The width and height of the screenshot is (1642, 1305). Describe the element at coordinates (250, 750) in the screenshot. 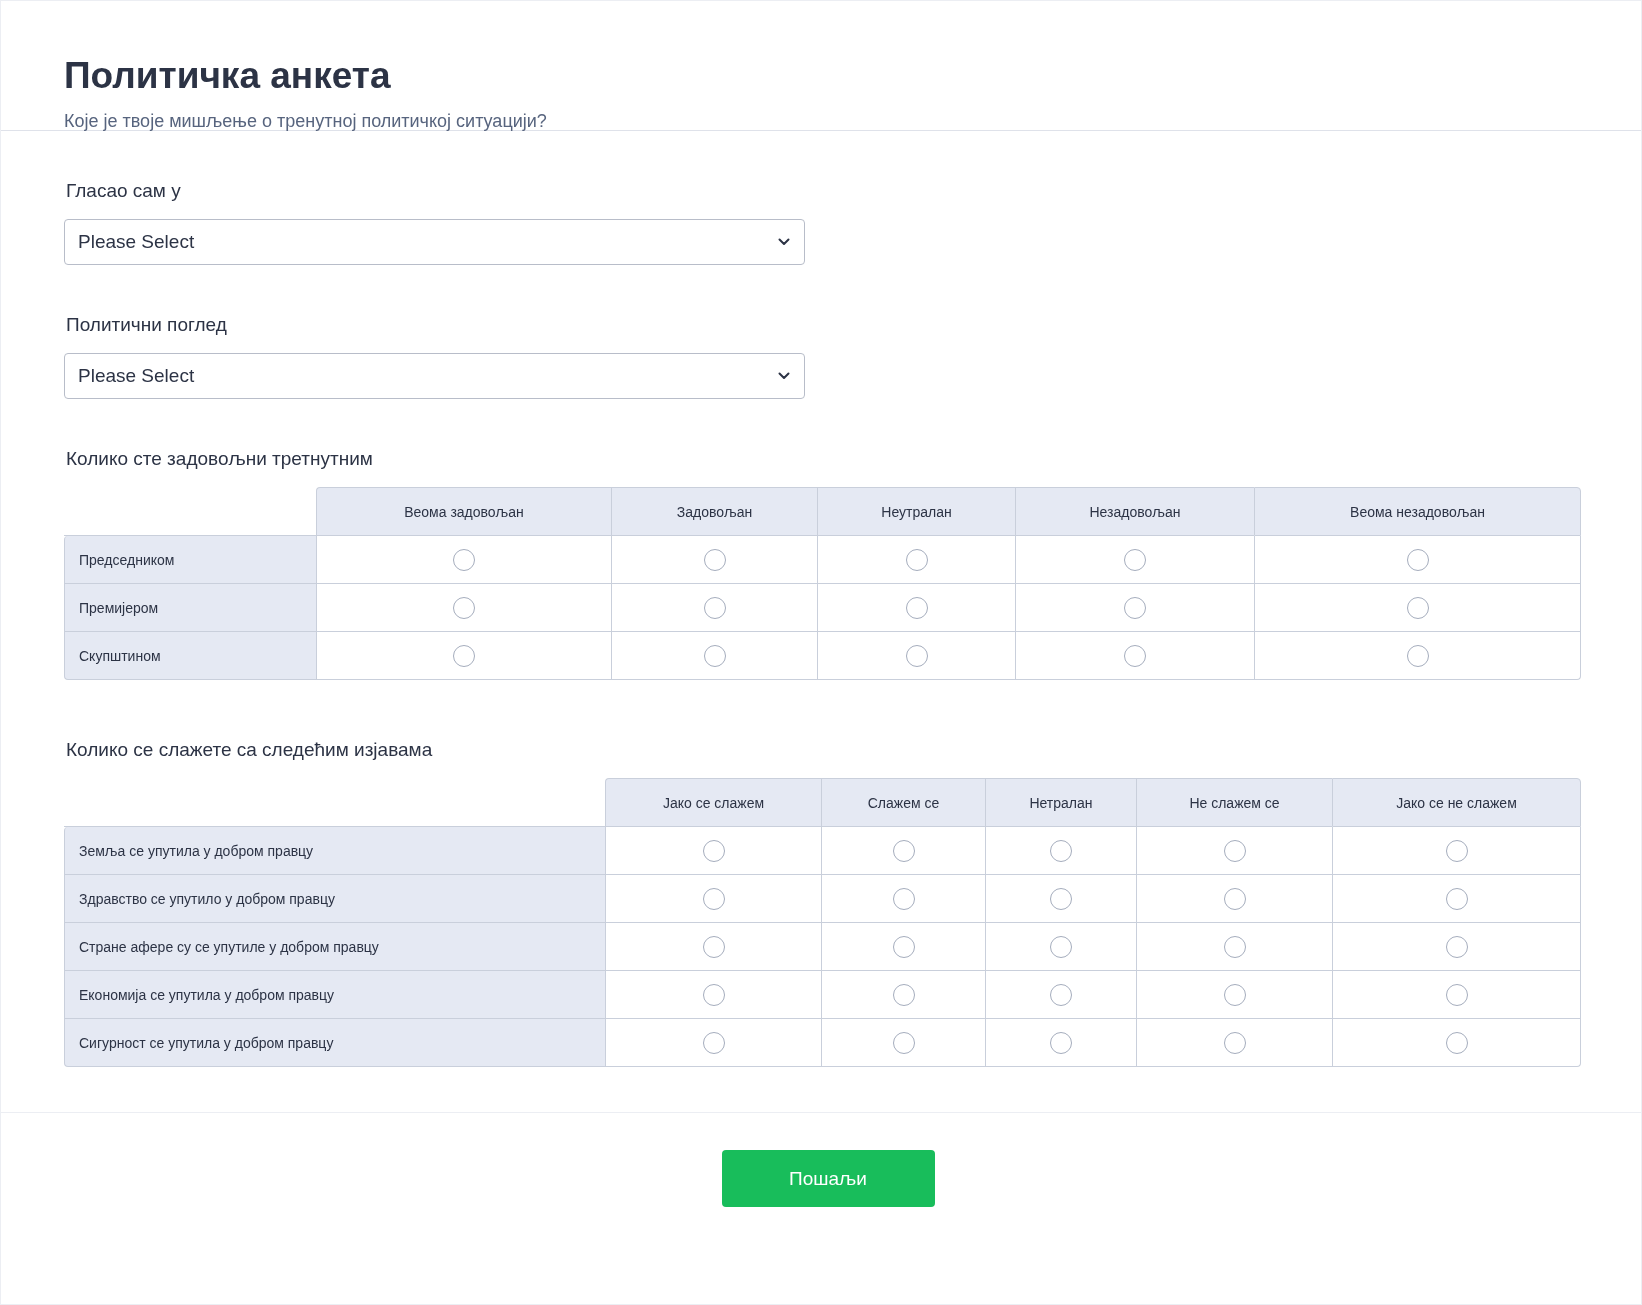

I see `field-label: Колико се слажете са следећим изјавама` at that location.